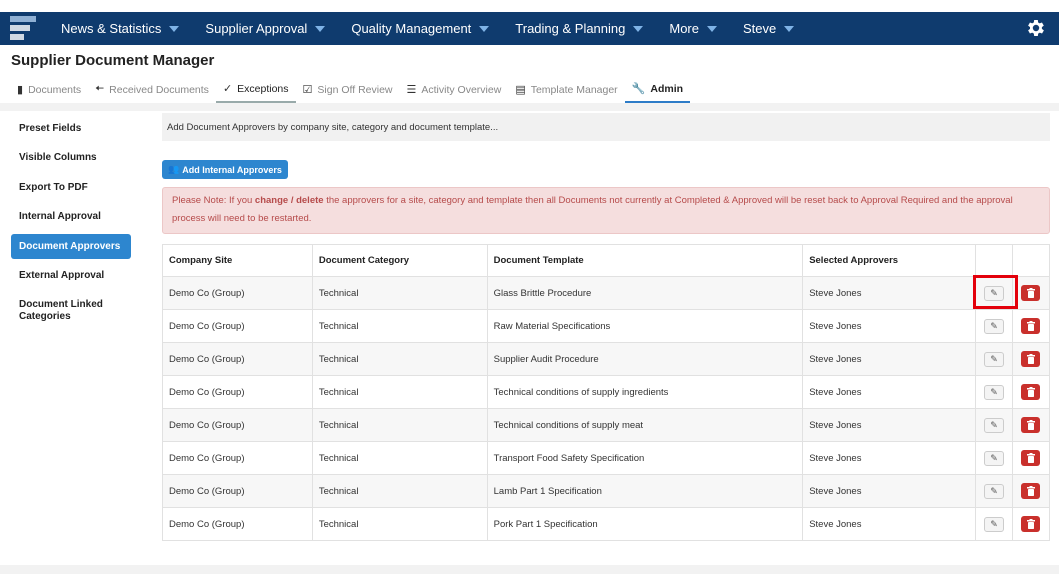  Describe the element at coordinates (120, 28) in the screenshot. I see `nav-news-statistics: News & Statistics` at that location.